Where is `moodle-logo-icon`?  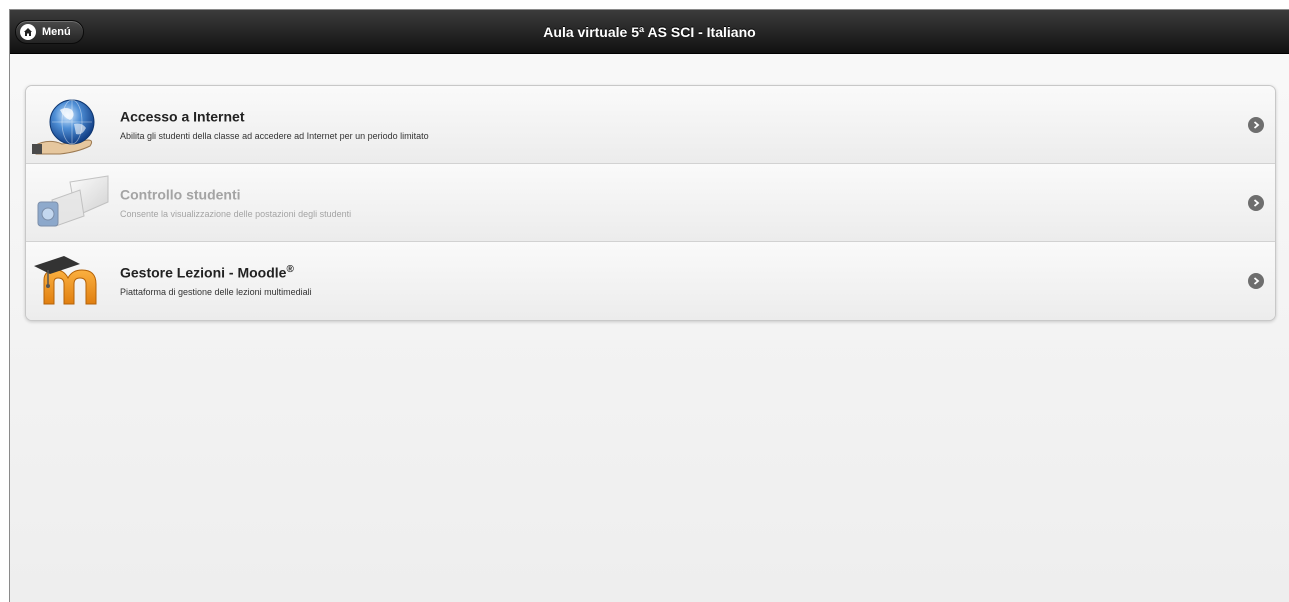 moodle-logo-icon is located at coordinates (65, 280).